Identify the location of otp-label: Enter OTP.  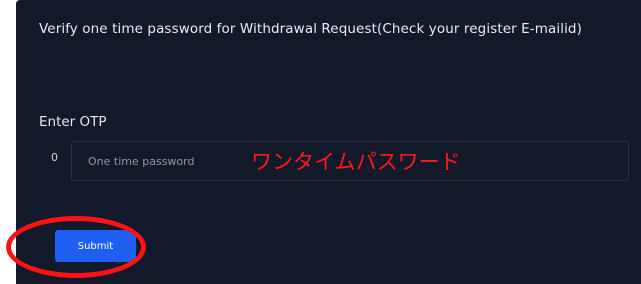
(73, 122).